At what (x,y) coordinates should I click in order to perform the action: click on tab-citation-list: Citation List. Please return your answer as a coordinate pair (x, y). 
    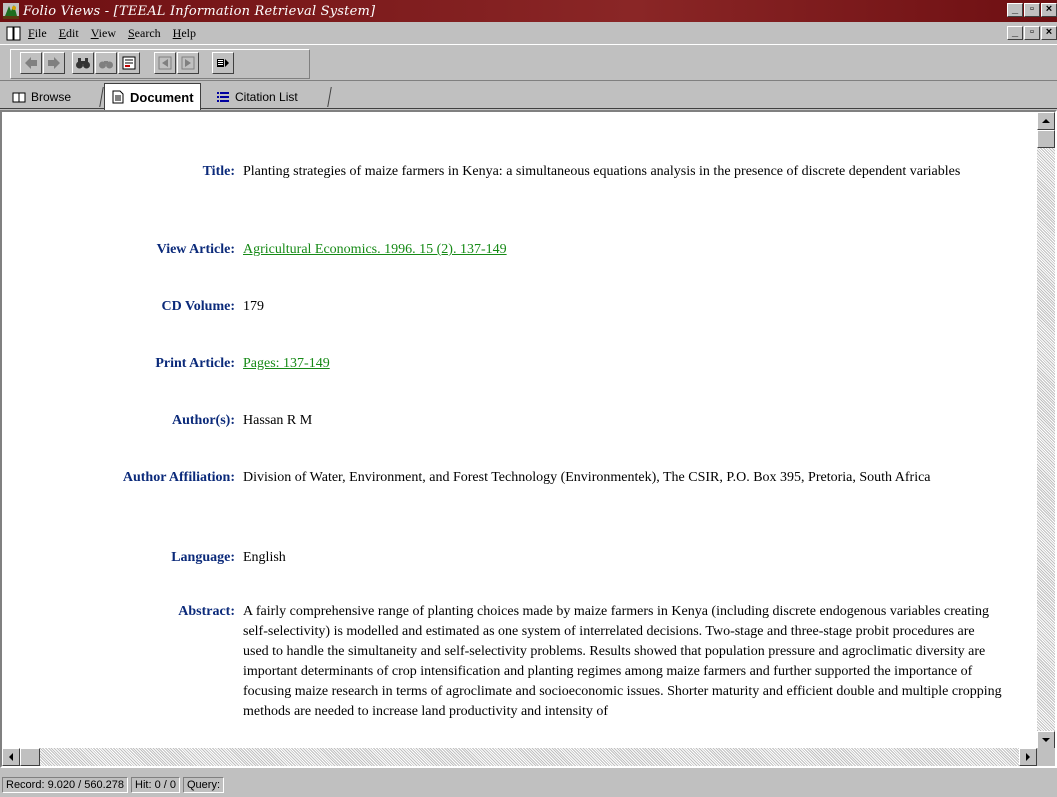
    Looking at the image, I should click on (257, 97).